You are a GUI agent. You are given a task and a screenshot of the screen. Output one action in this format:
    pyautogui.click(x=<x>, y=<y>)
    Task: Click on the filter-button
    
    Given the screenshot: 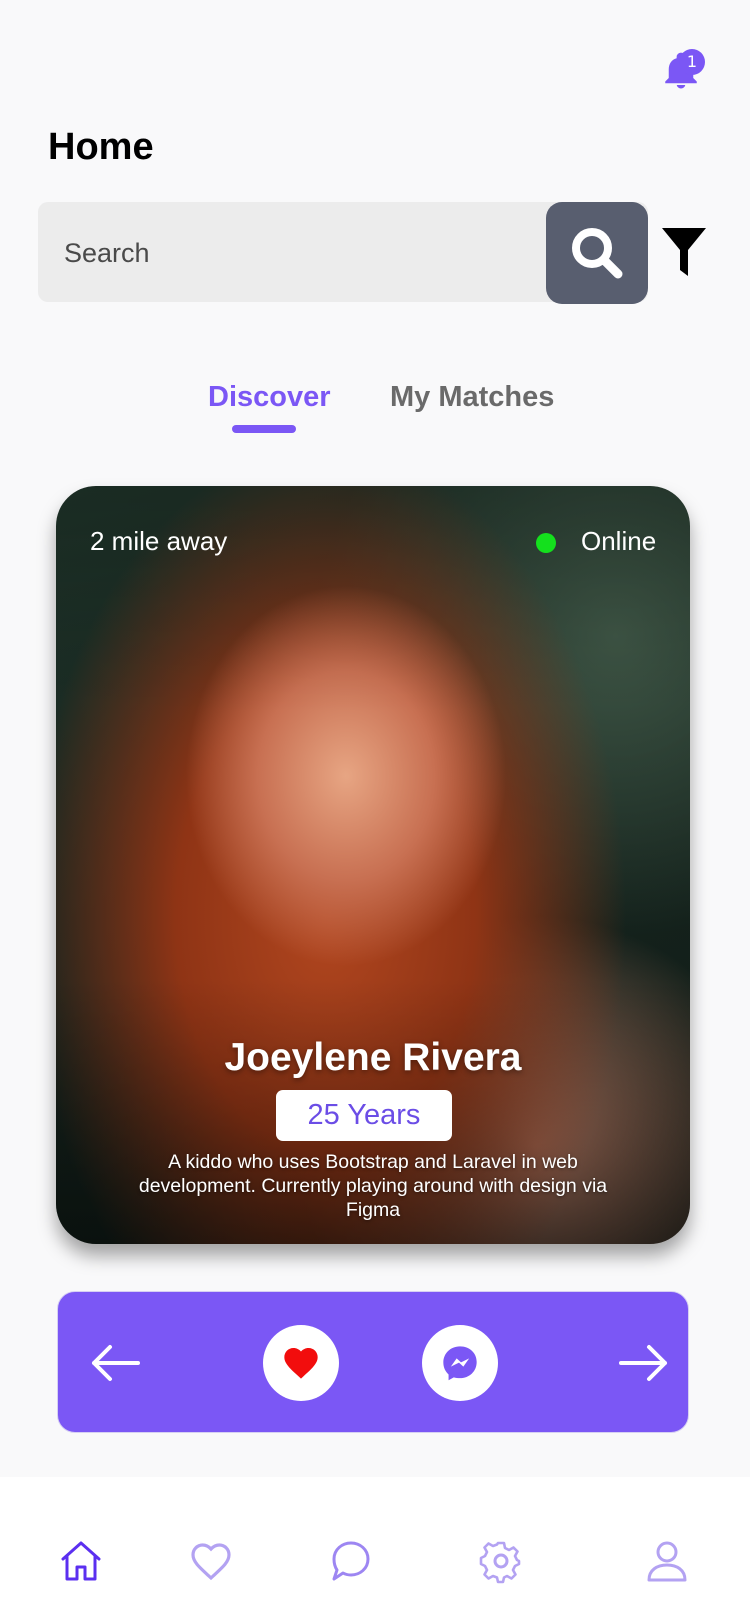 What is the action you would take?
    pyautogui.click(x=685, y=254)
    